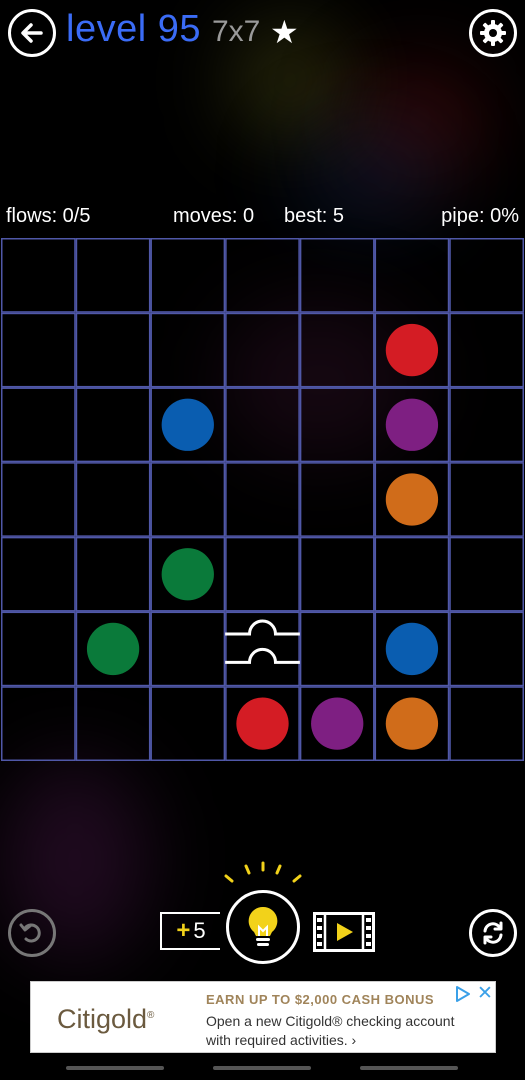  I want to click on gear-icon, so click(493, 33).